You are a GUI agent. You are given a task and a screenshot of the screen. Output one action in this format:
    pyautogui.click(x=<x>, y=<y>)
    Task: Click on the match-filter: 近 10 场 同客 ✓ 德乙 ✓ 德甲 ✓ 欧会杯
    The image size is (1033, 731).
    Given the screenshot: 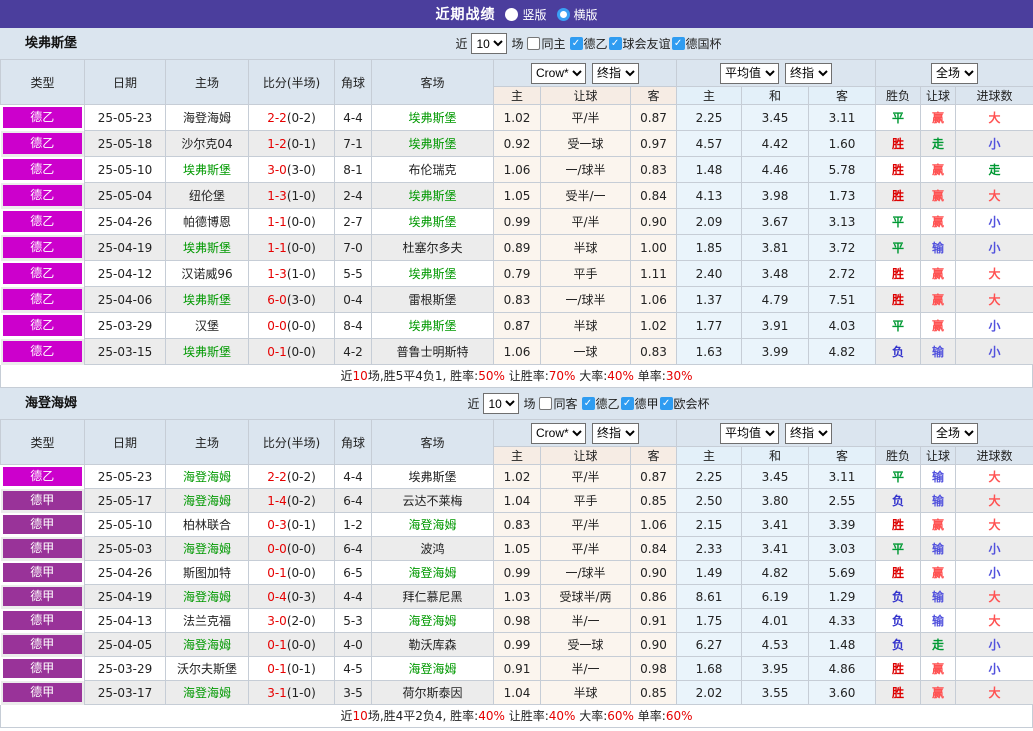 What is the action you would take?
    pyautogui.click(x=588, y=403)
    